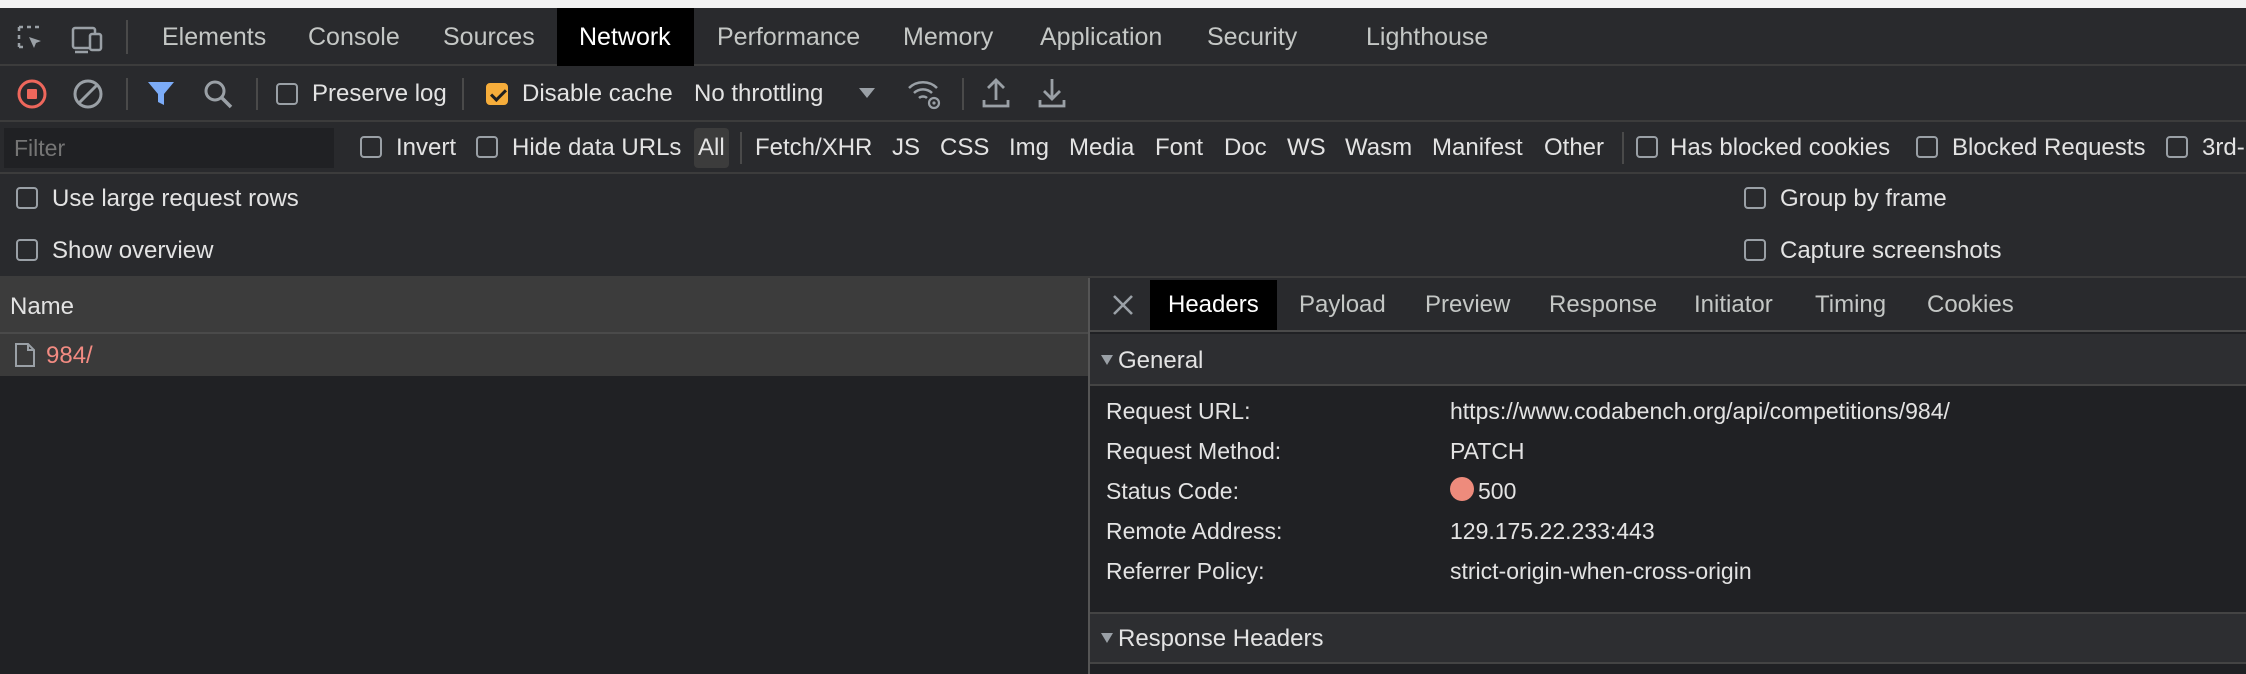  What do you see at coordinates (597, 93) in the screenshot?
I see `disable-cache-label: Disable cache` at bounding box center [597, 93].